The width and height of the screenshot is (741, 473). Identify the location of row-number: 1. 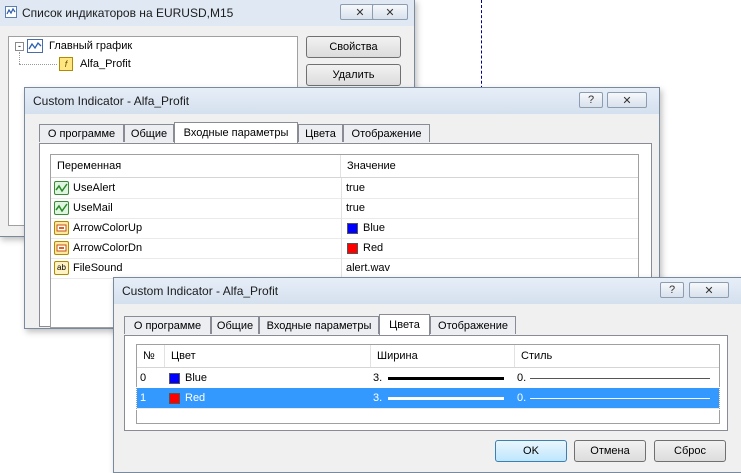
(143, 398).